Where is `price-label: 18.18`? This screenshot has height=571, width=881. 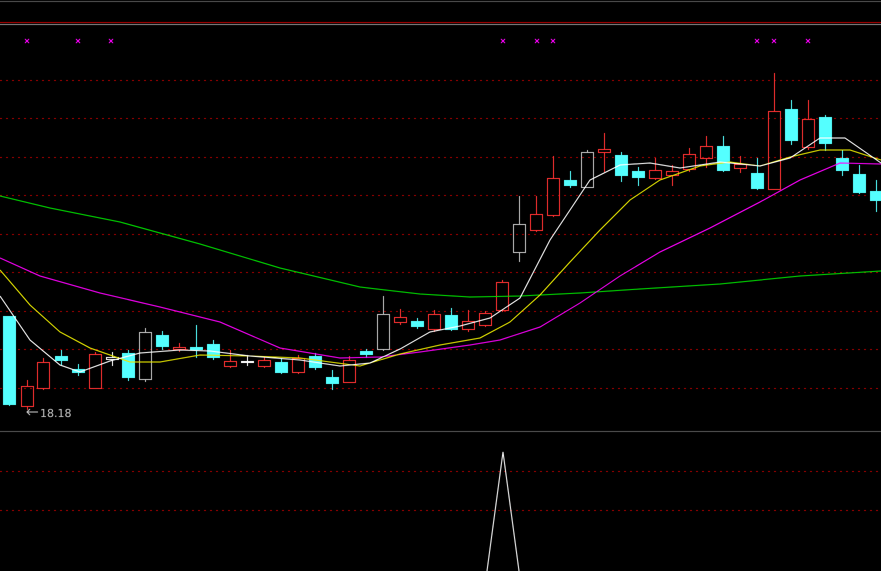
price-label: 18.18 is located at coordinates (56, 413).